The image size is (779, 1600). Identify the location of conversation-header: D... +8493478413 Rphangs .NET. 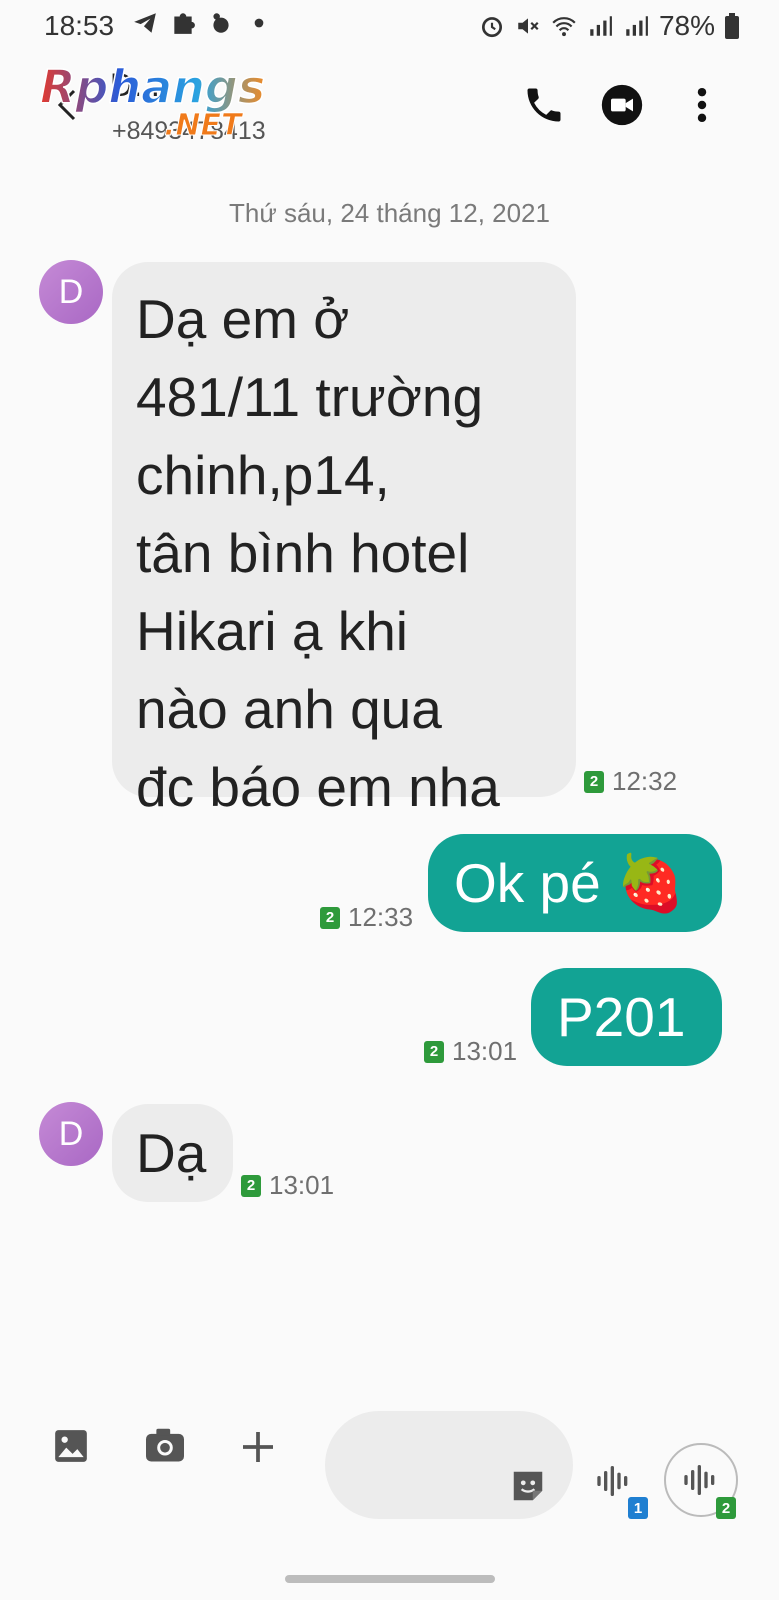
(389, 105).